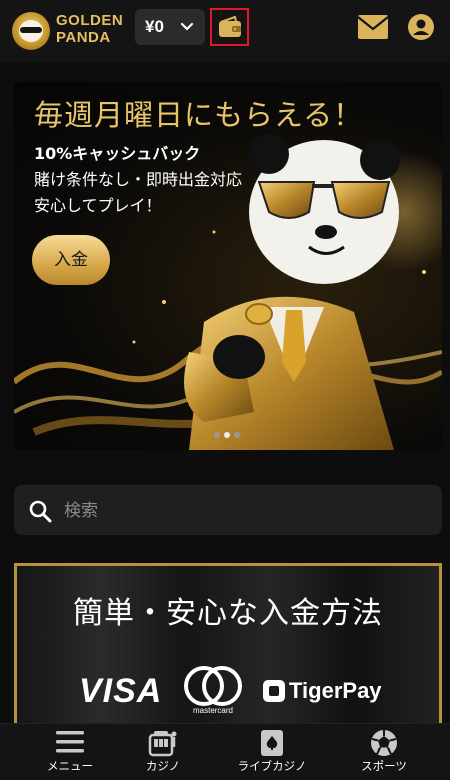  Describe the element at coordinates (31, 31) in the screenshot. I see `panda-logo-icon` at that location.